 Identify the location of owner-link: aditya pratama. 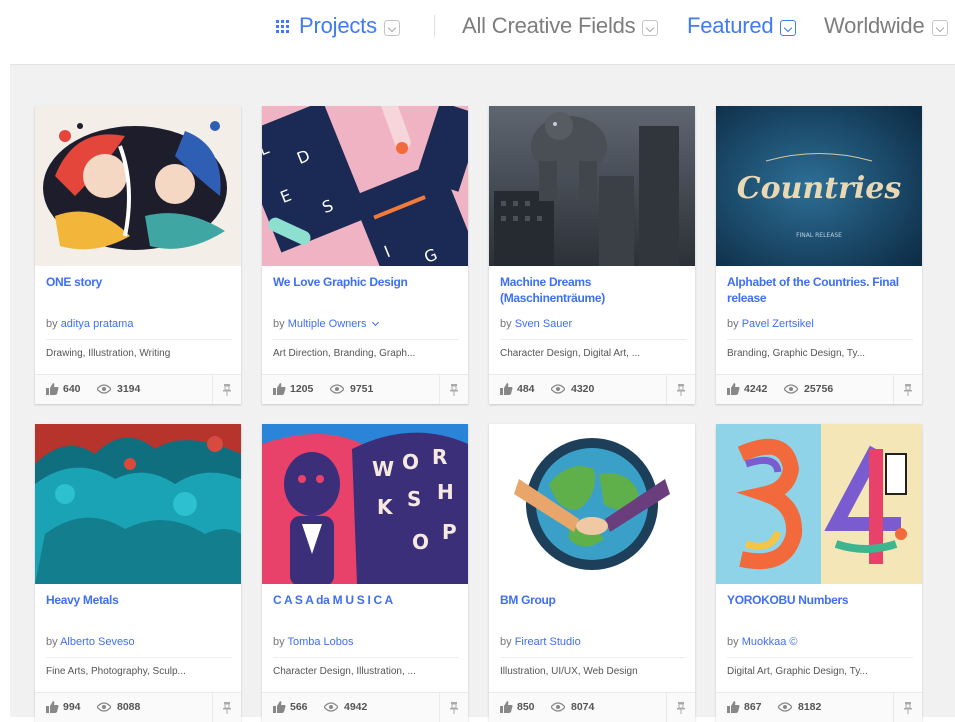
(97, 324).